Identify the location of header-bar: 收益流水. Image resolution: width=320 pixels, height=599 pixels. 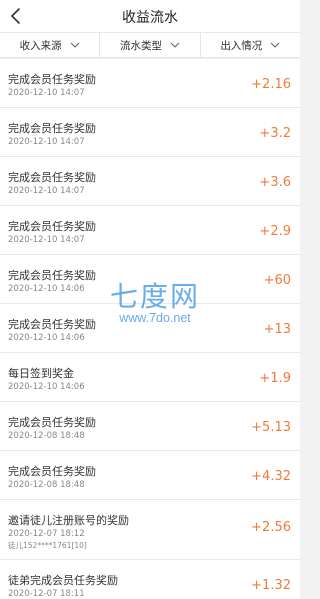
(150, 16).